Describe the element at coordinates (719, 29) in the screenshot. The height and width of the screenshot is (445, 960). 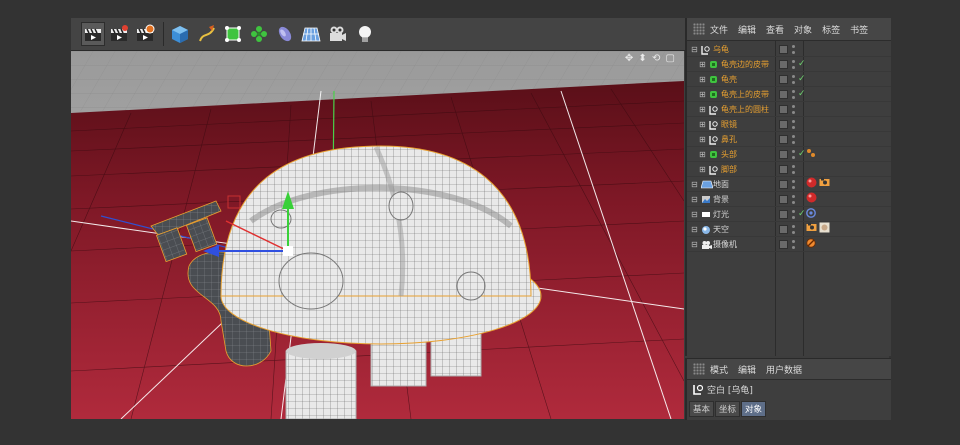
I see `menu-file: 文件` at that location.